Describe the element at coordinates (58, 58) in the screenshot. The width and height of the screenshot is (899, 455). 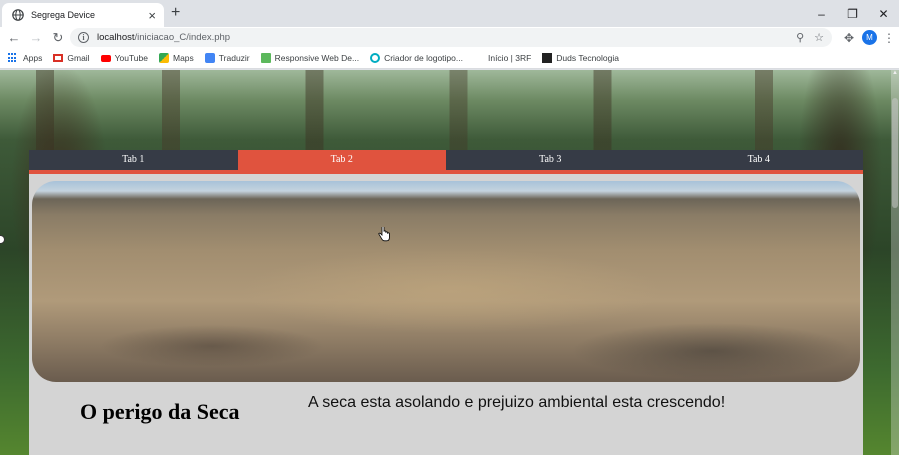
I see `gmail-icon` at that location.